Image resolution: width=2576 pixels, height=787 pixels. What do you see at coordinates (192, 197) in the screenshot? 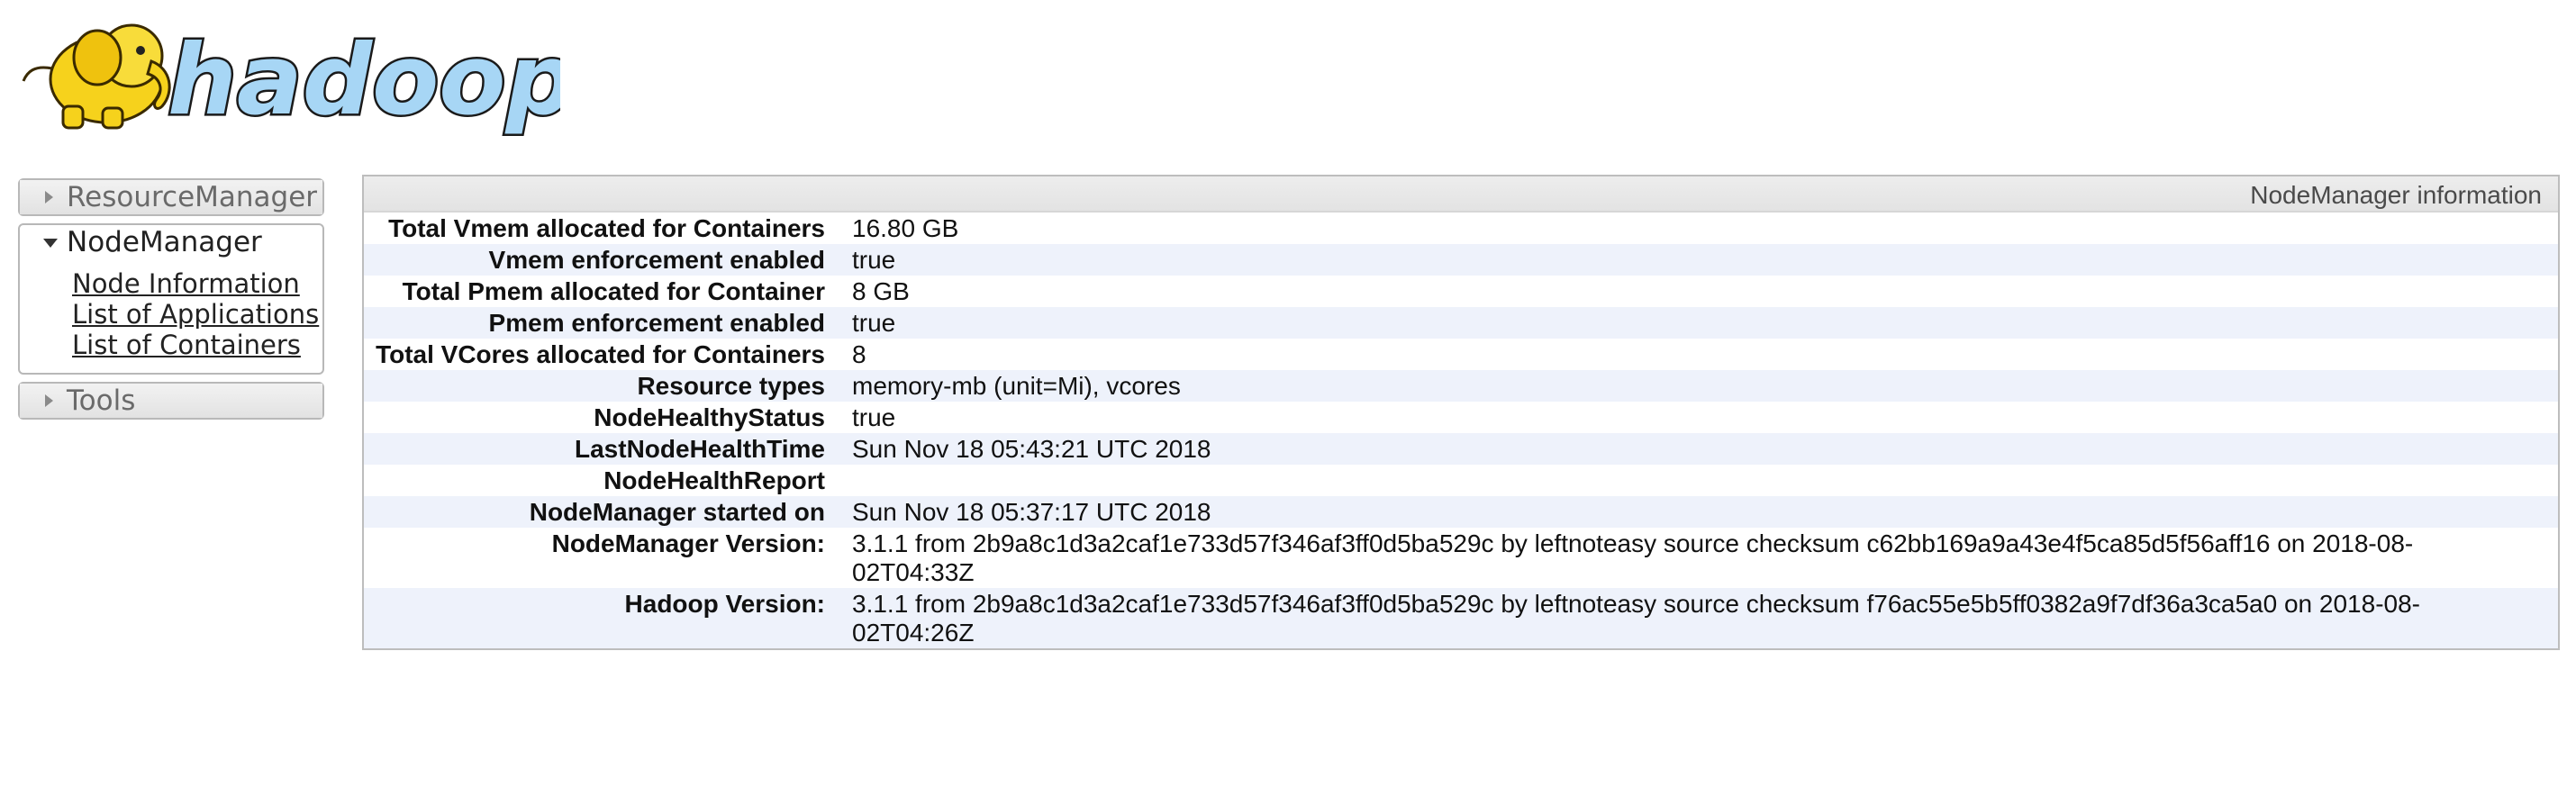
I see `nav-header-label: ResourceManager` at bounding box center [192, 197].